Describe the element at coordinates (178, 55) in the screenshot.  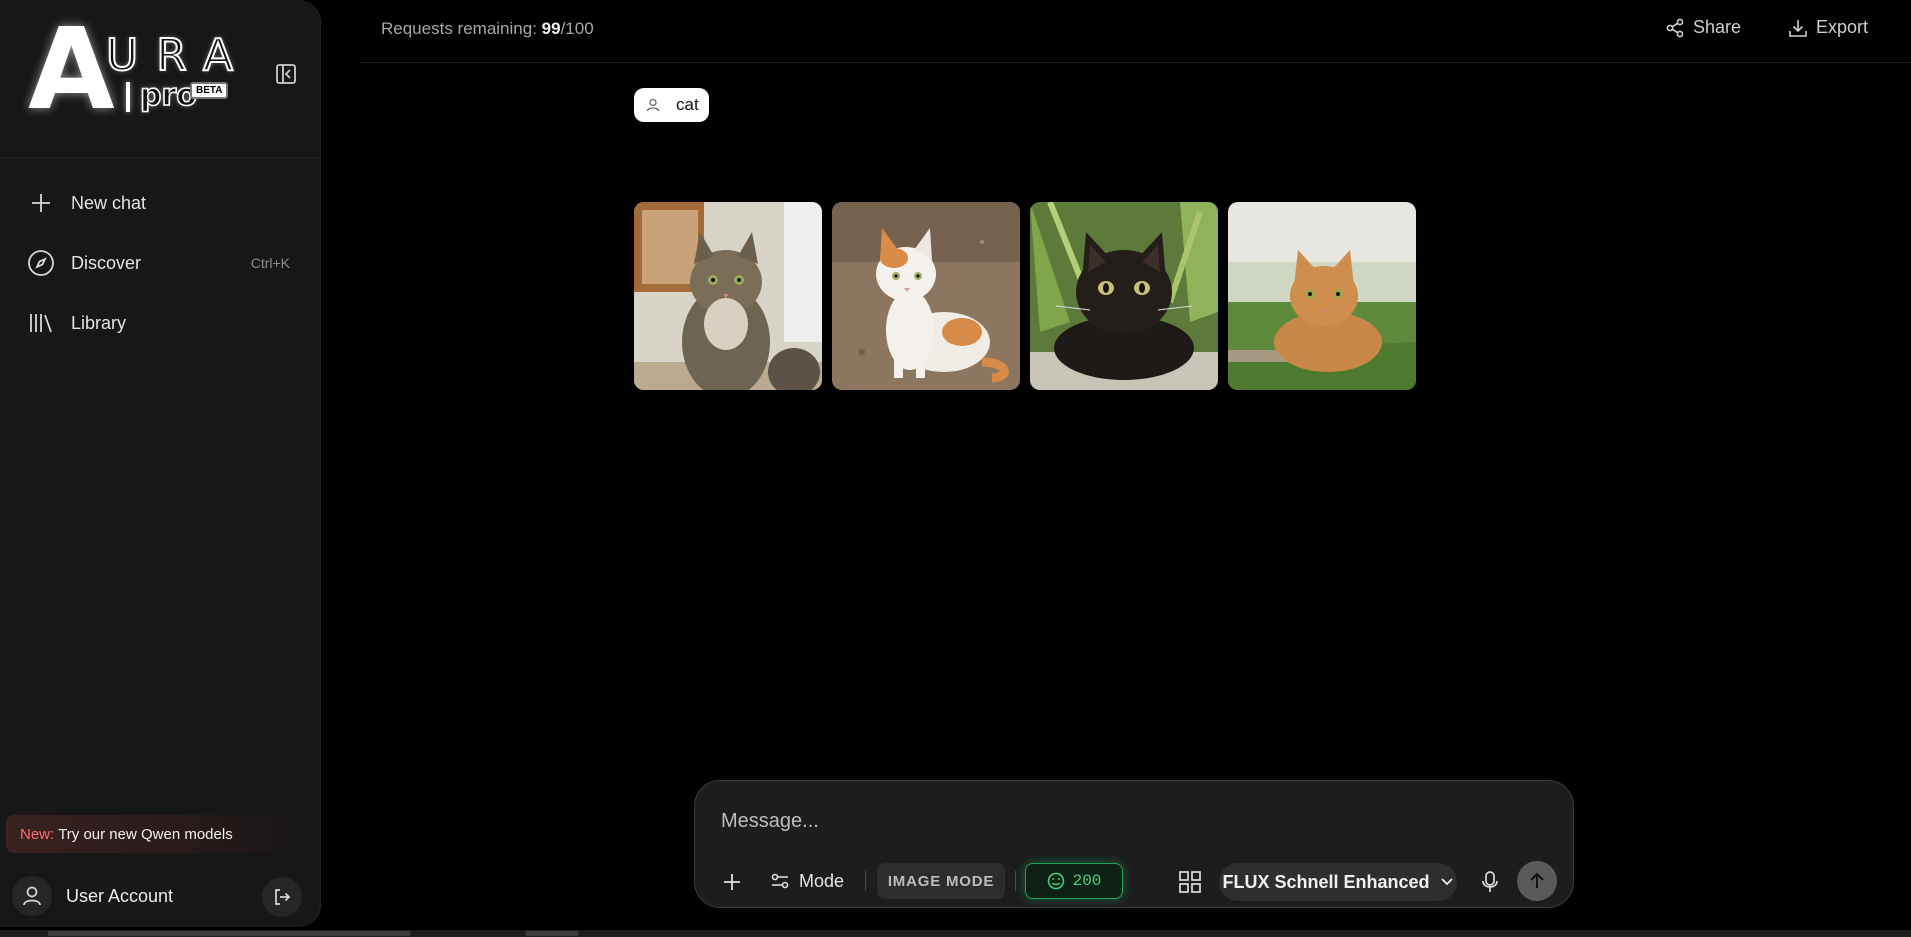
I see `logo-word: URA` at that location.